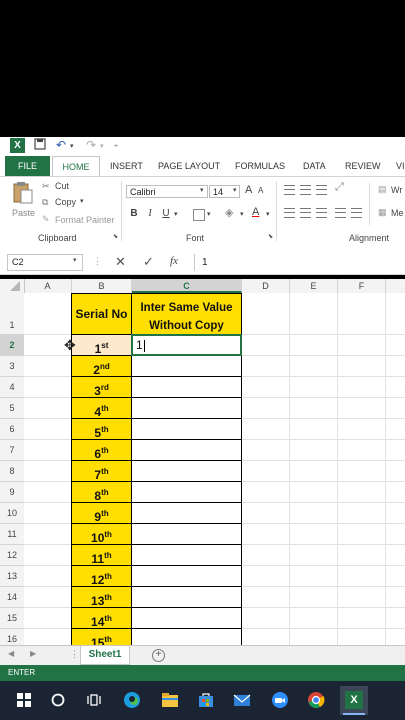  I want to click on sheet-tab-sheet1: Sheet1, so click(105, 655).